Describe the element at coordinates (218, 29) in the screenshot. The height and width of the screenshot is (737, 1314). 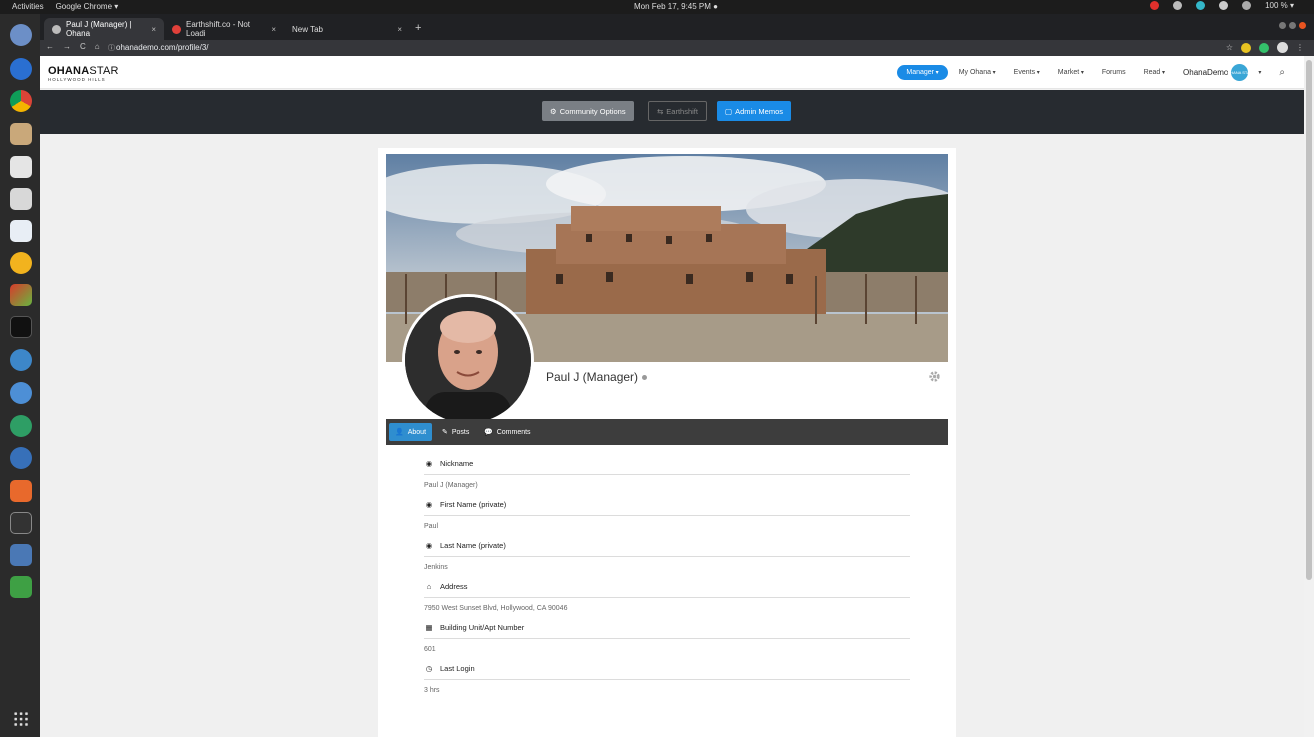
I see `tab-title: Earthshift.co - Not Loadi` at that location.